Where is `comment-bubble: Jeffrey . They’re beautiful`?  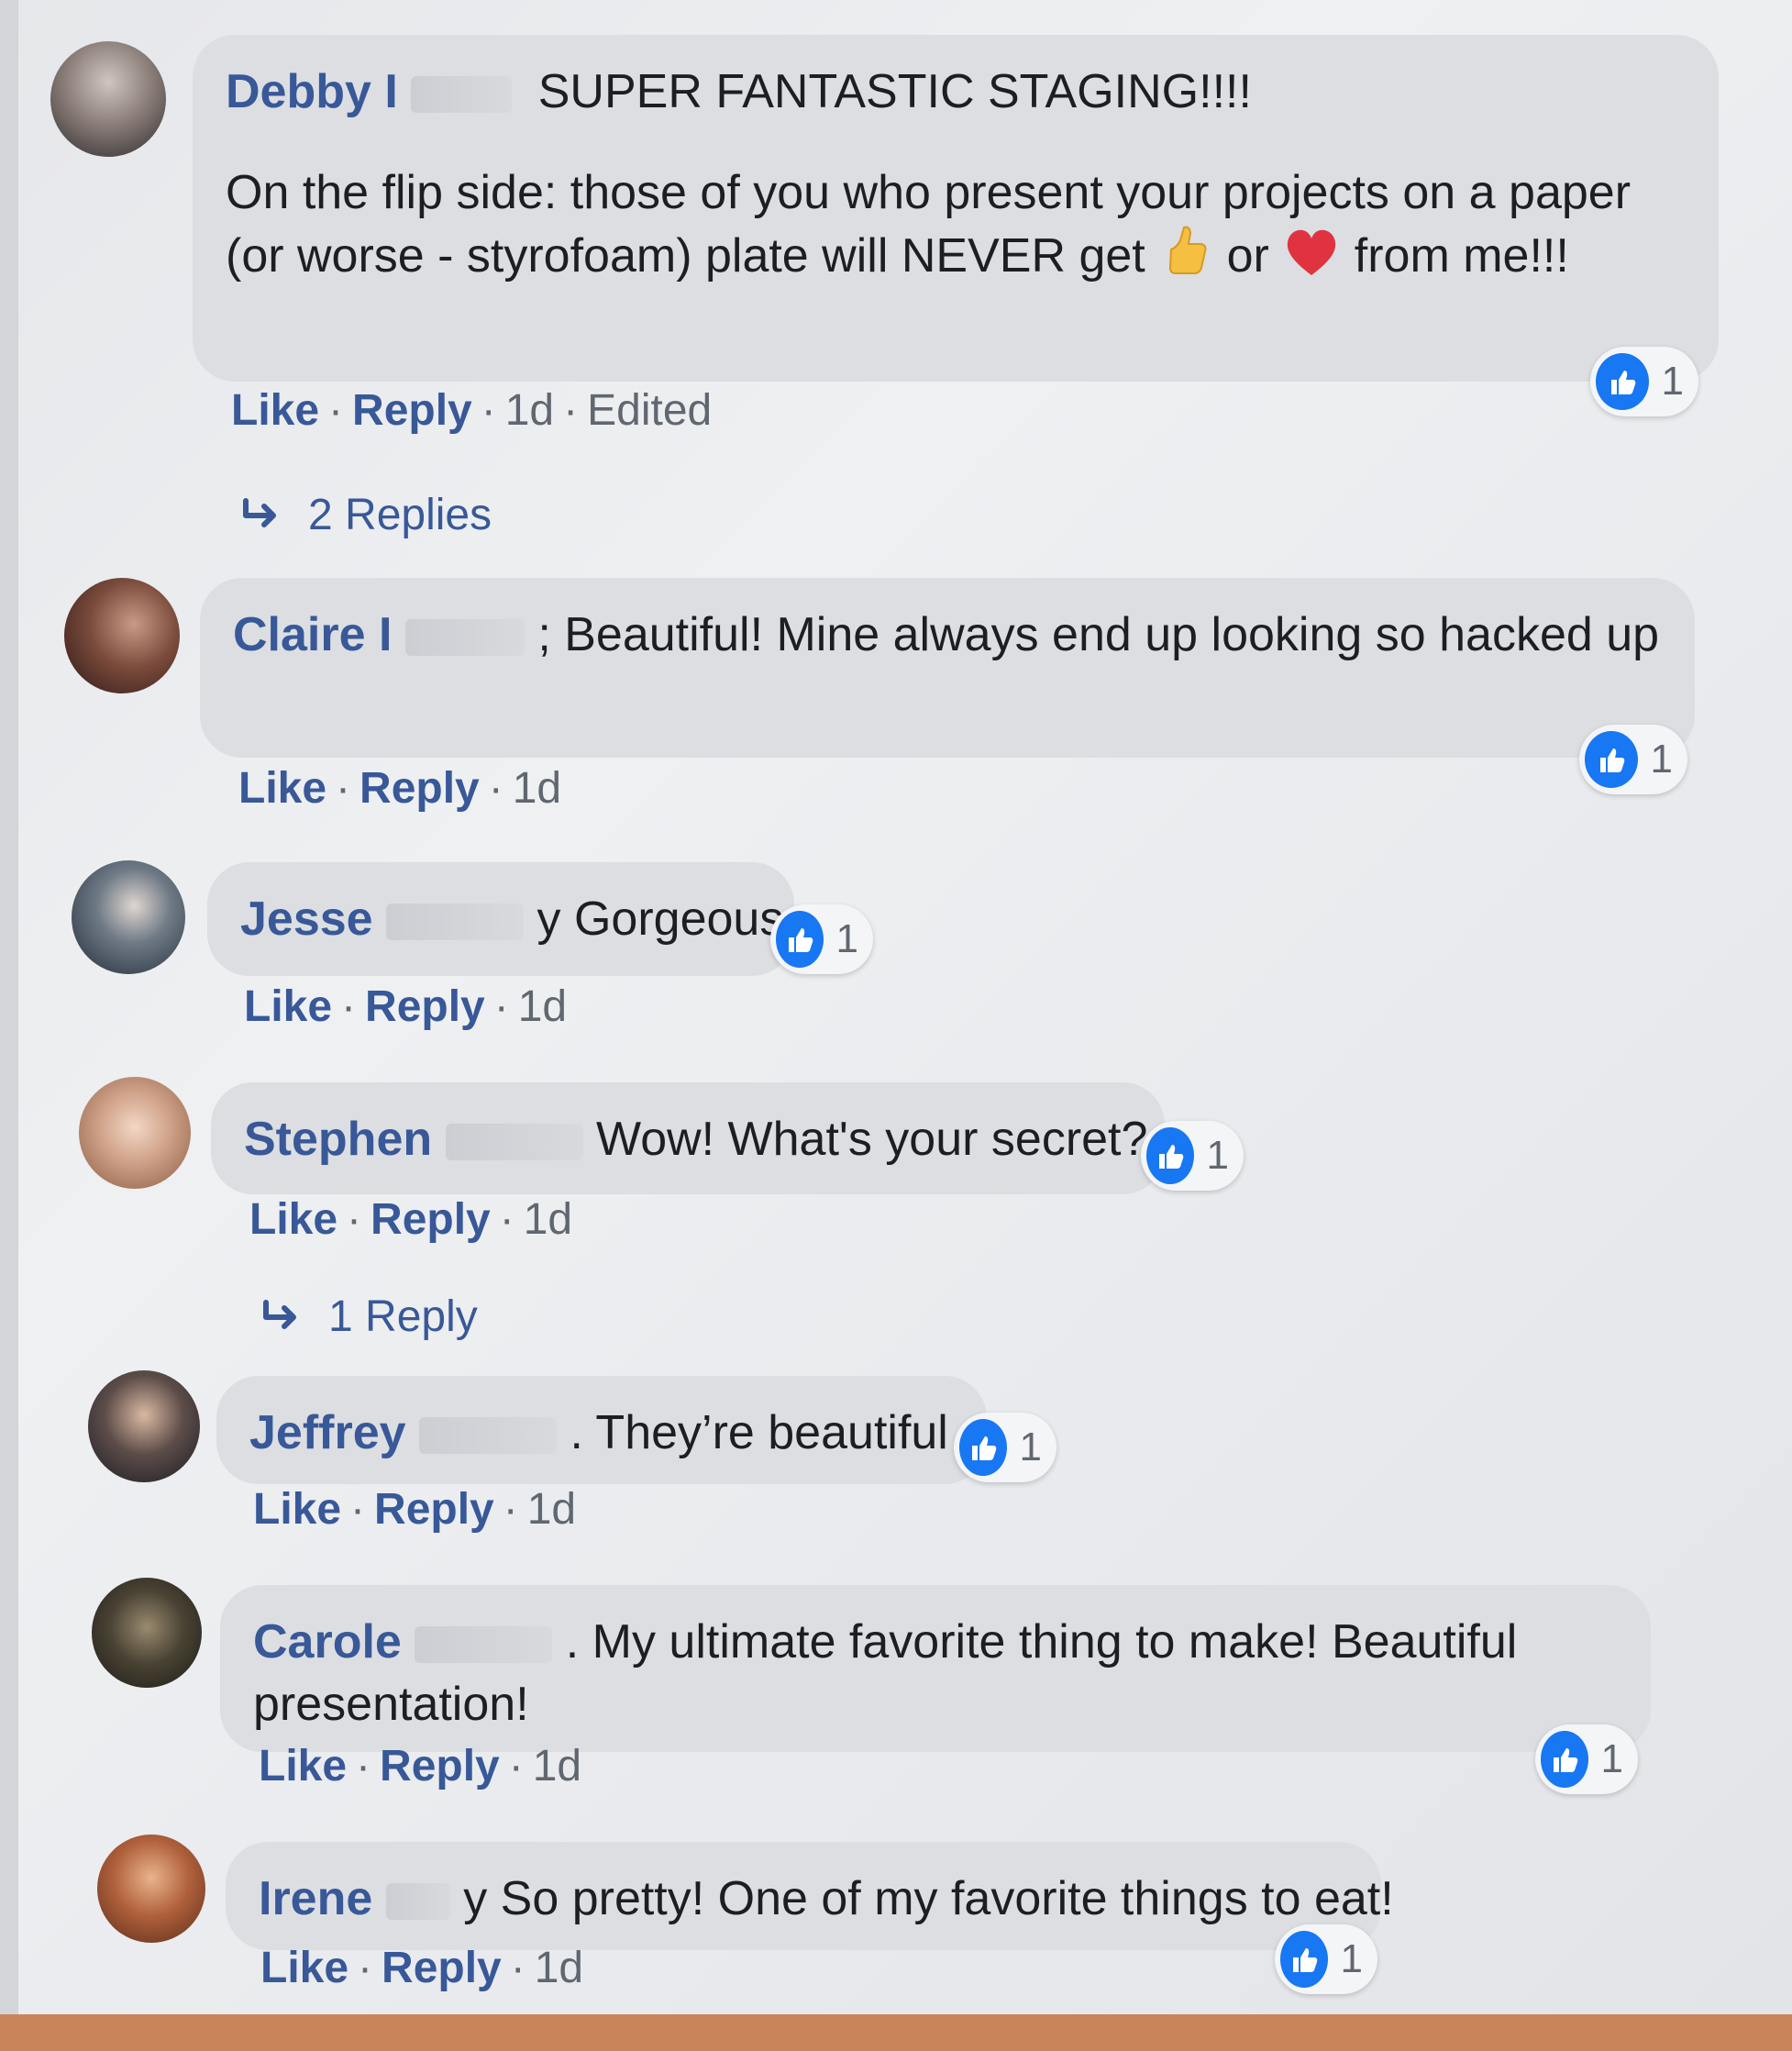 comment-bubble: Jeffrey . They’re beautiful is located at coordinates (601, 1430).